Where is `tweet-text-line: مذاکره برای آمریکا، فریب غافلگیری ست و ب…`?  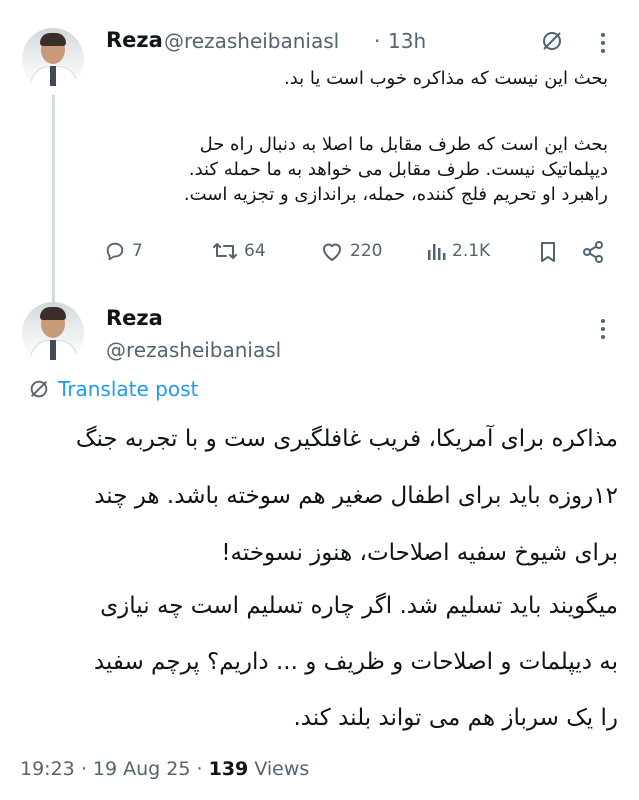 tweet-text-line: مذاکره برای آمریکا، فریب غافلگیری ست و ب… is located at coordinates (346, 439).